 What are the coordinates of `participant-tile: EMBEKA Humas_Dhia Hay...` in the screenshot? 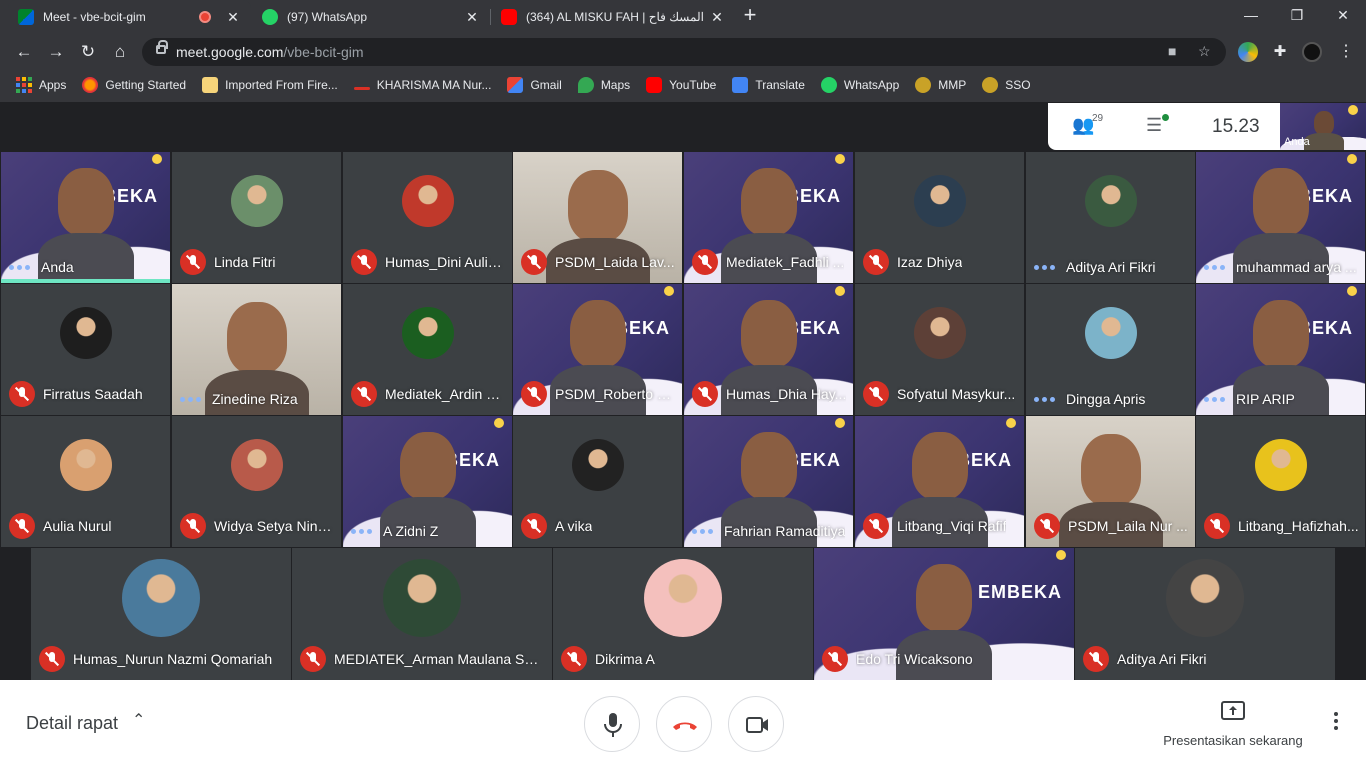 It's located at (768, 349).